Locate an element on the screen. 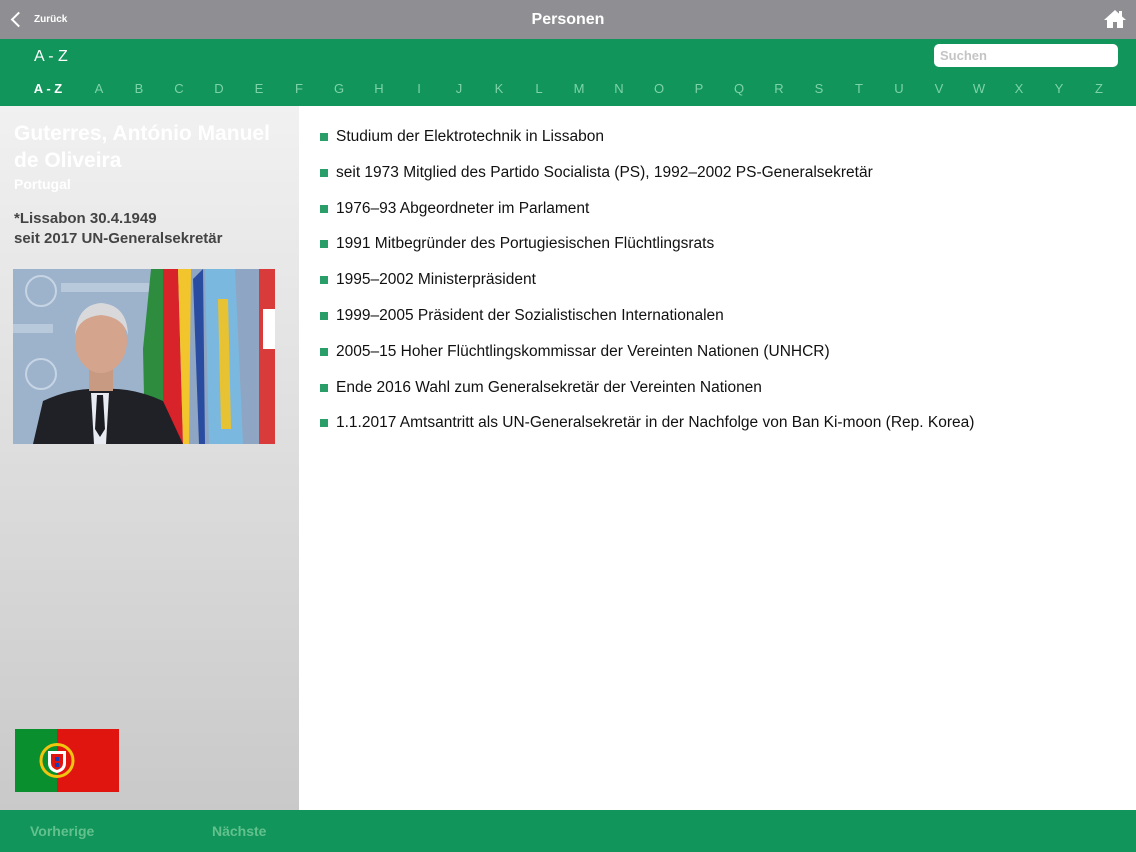 This screenshot has height=852, width=1136. filter-bar: A - Z A - Z A B C D E F G H I J K L M N O P Q R S T U V W X Y Z is located at coordinates (568, 72).